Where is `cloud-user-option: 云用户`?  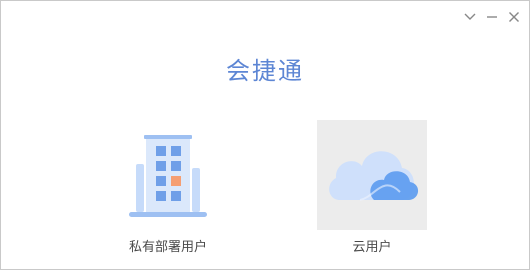
cloud-user-option: 云用户 is located at coordinates (372, 187).